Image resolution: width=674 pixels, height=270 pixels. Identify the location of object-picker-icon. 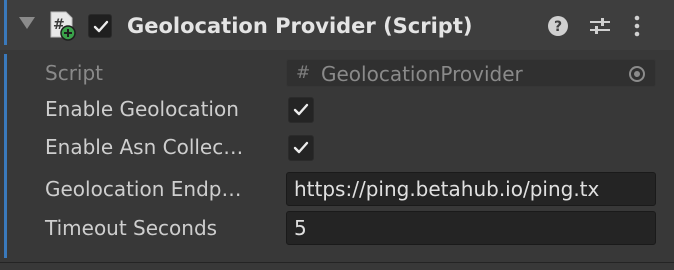
(637, 74).